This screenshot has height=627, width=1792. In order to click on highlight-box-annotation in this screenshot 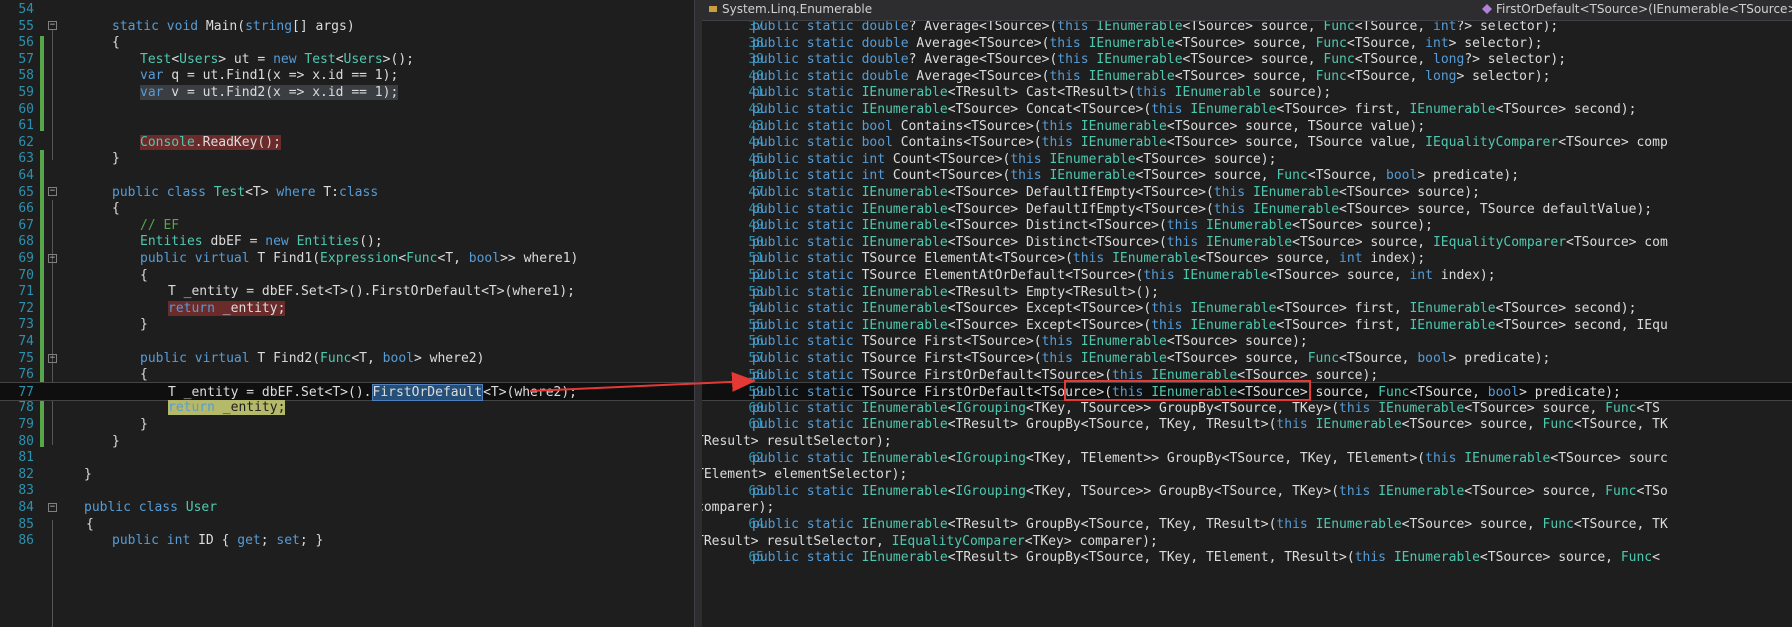, I will do `click(1187, 391)`.